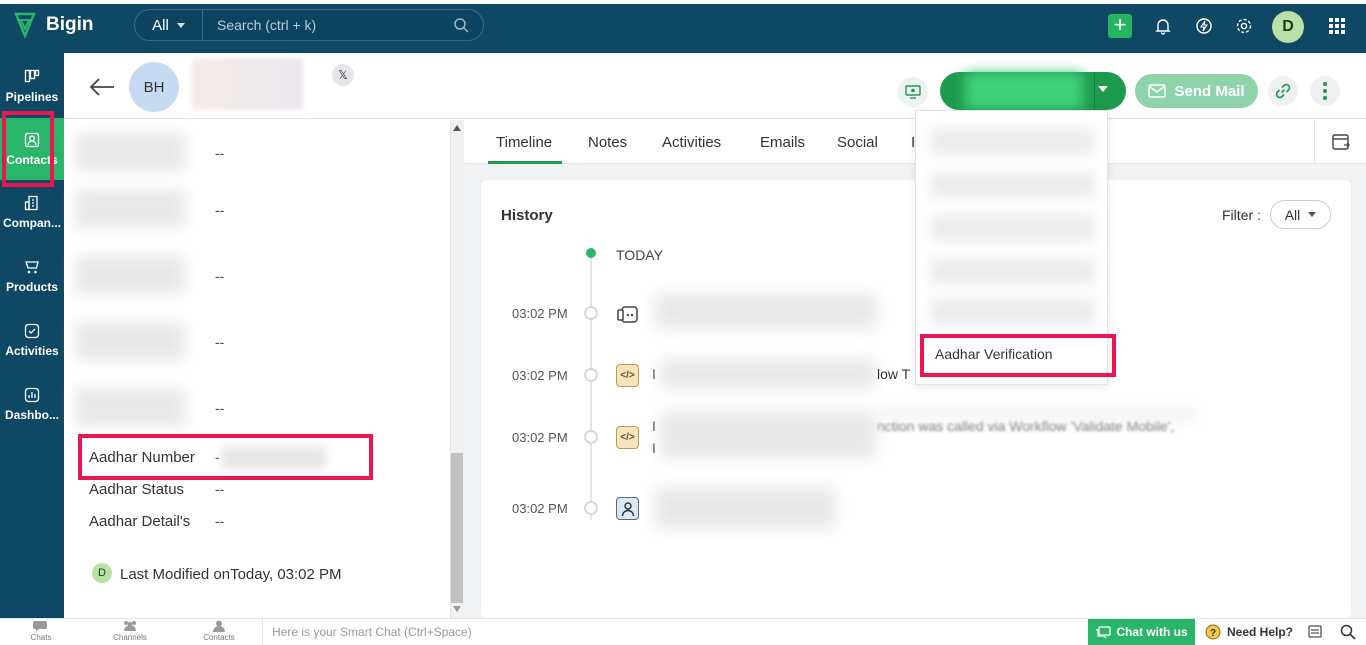 Image resolution: width=1366 pixels, height=645 pixels. What do you see at coordinates (1120, 26) in the screenshot?
I see `create-new-button: +` at bounding box center [1120, 26].